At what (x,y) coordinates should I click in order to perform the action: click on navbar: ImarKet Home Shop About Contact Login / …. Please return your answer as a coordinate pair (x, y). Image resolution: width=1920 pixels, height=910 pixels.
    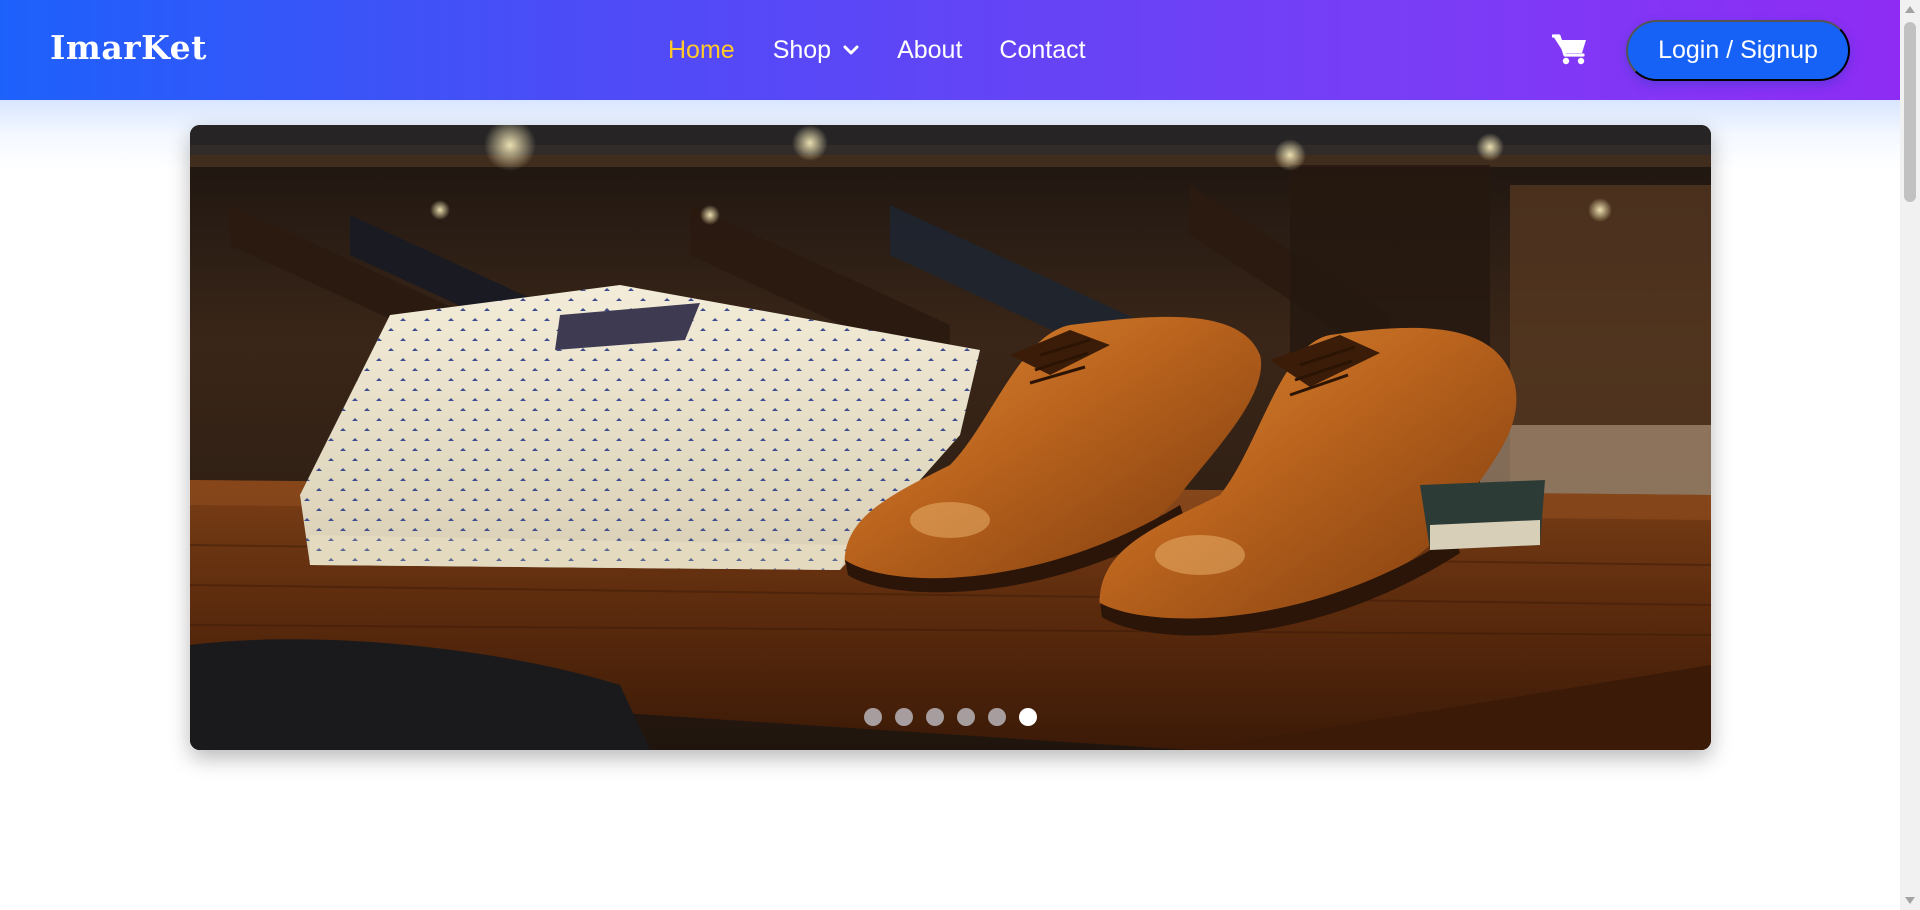
    Looking at the image, I should click on (950, 50).